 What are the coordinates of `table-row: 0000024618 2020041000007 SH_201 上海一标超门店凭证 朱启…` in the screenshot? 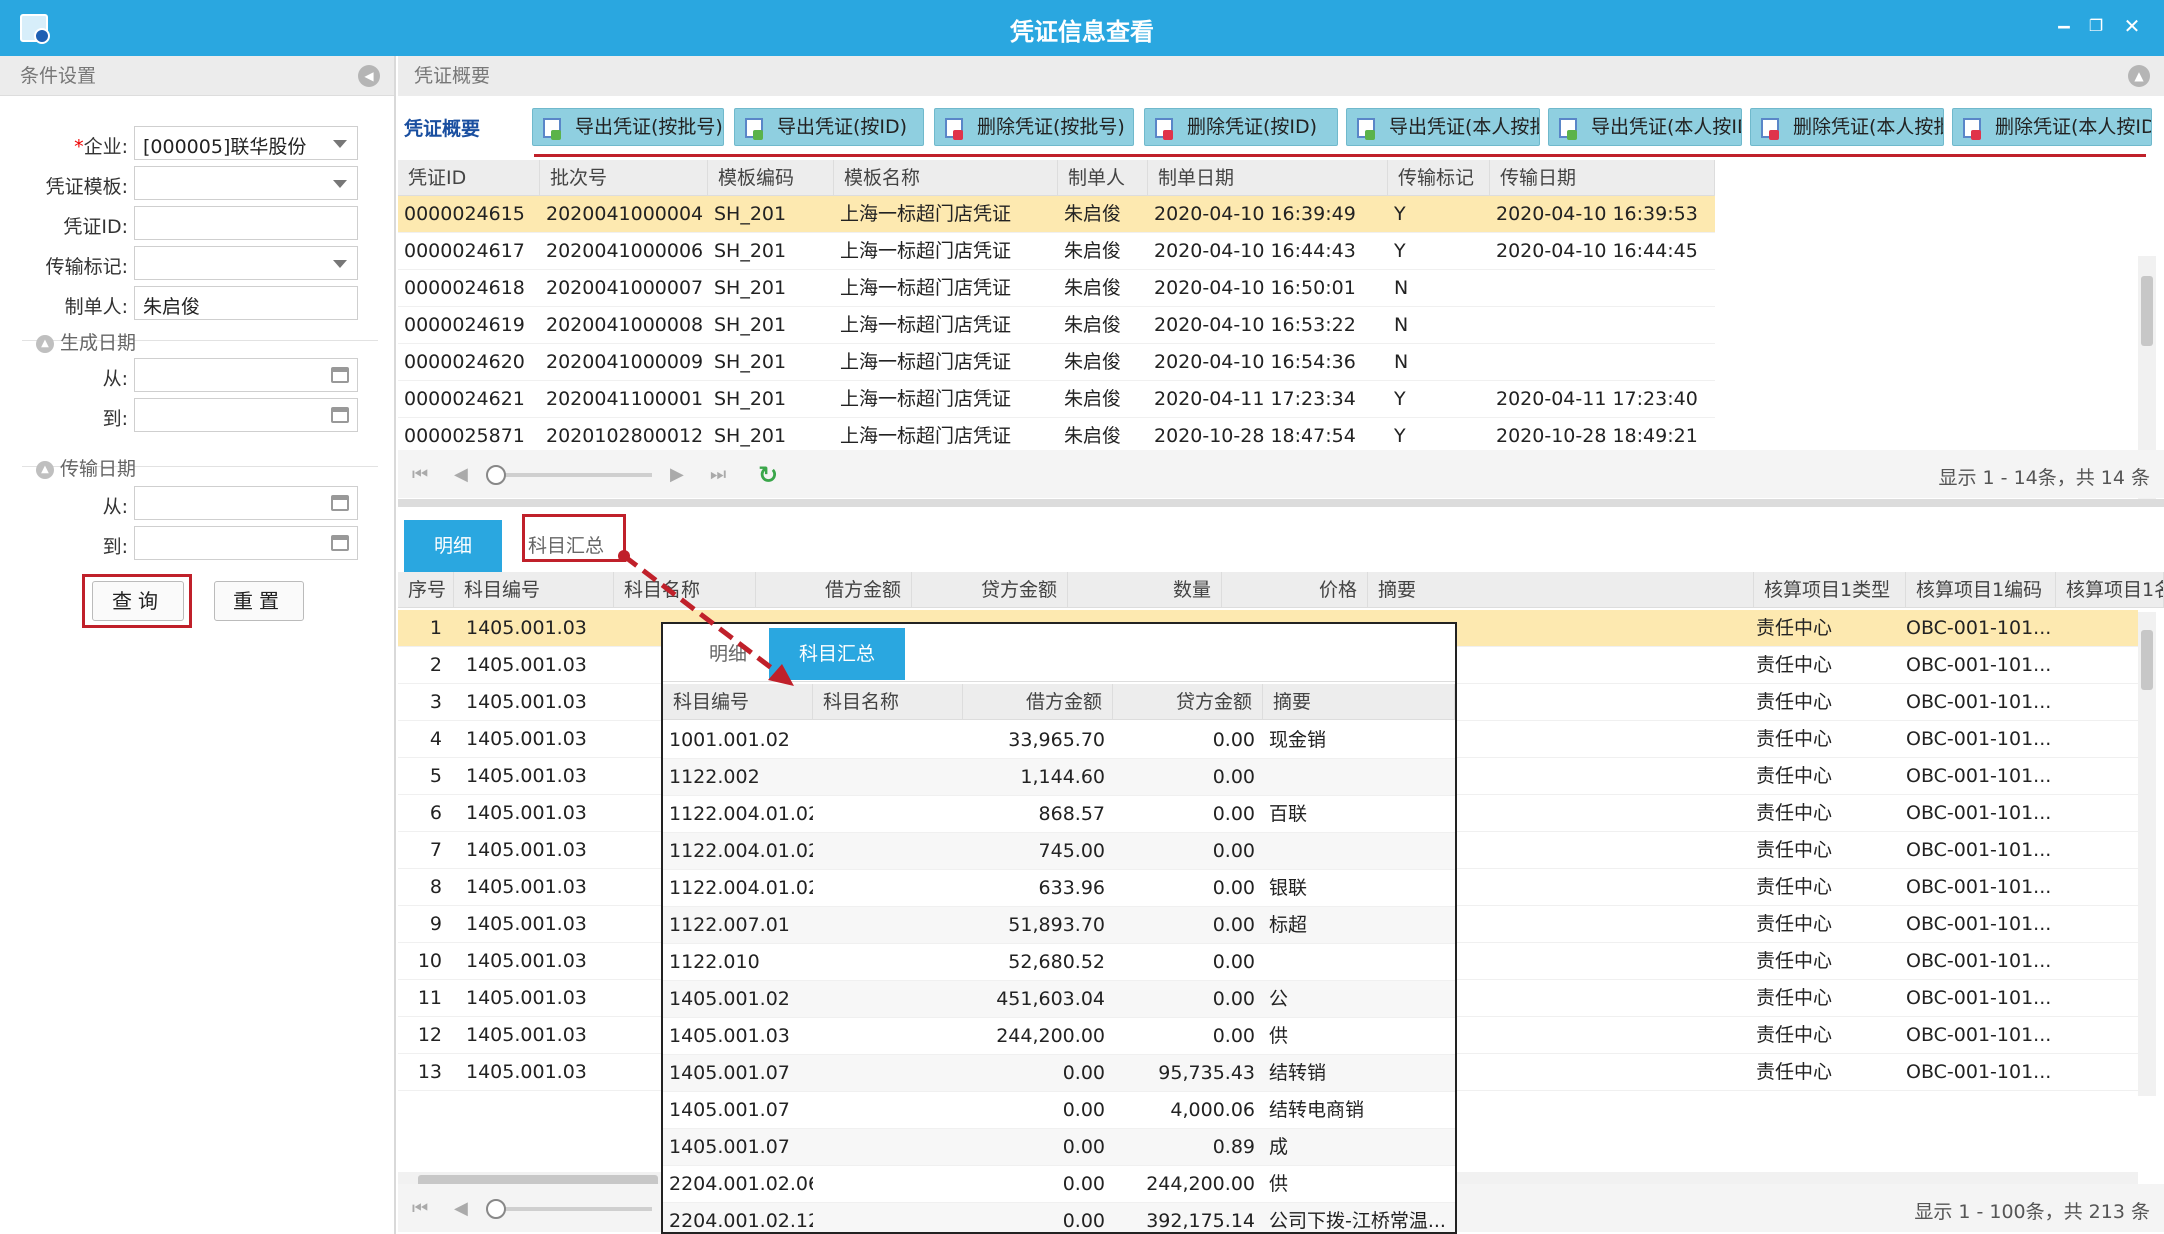 It's located at (1056, 288).